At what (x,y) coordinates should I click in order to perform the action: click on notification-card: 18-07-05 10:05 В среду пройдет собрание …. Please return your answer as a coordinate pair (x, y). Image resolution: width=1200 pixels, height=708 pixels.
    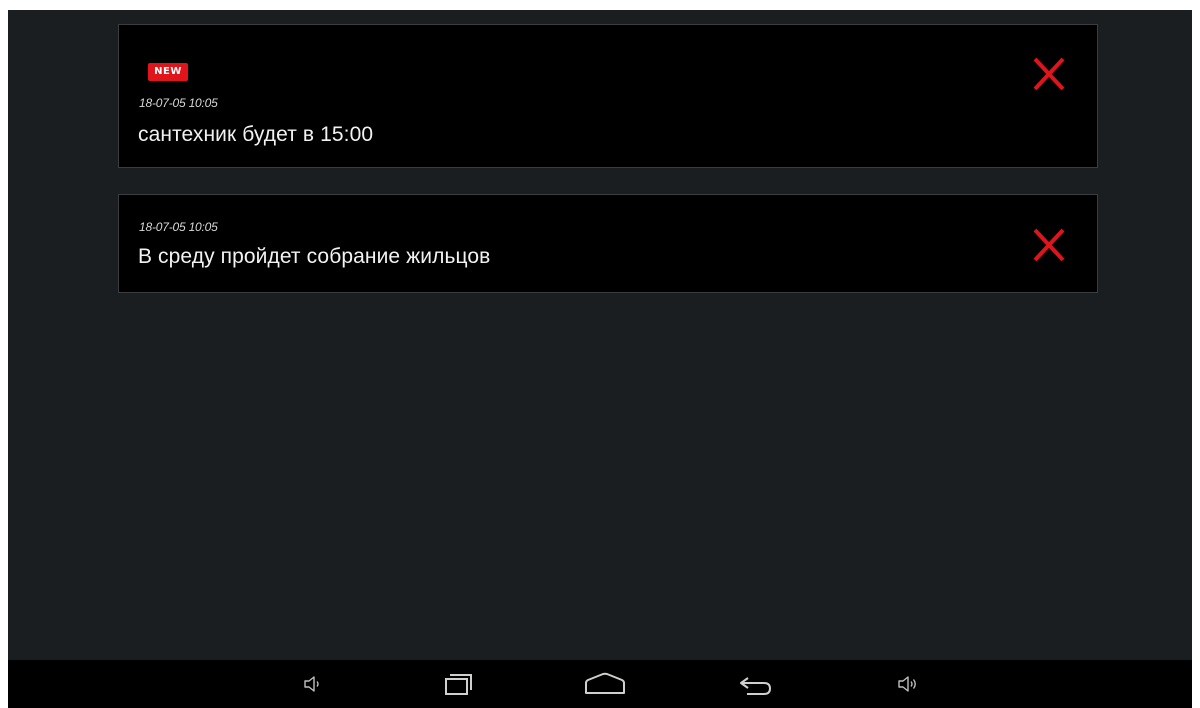
    Looking at the image, I should click on (608, 243).